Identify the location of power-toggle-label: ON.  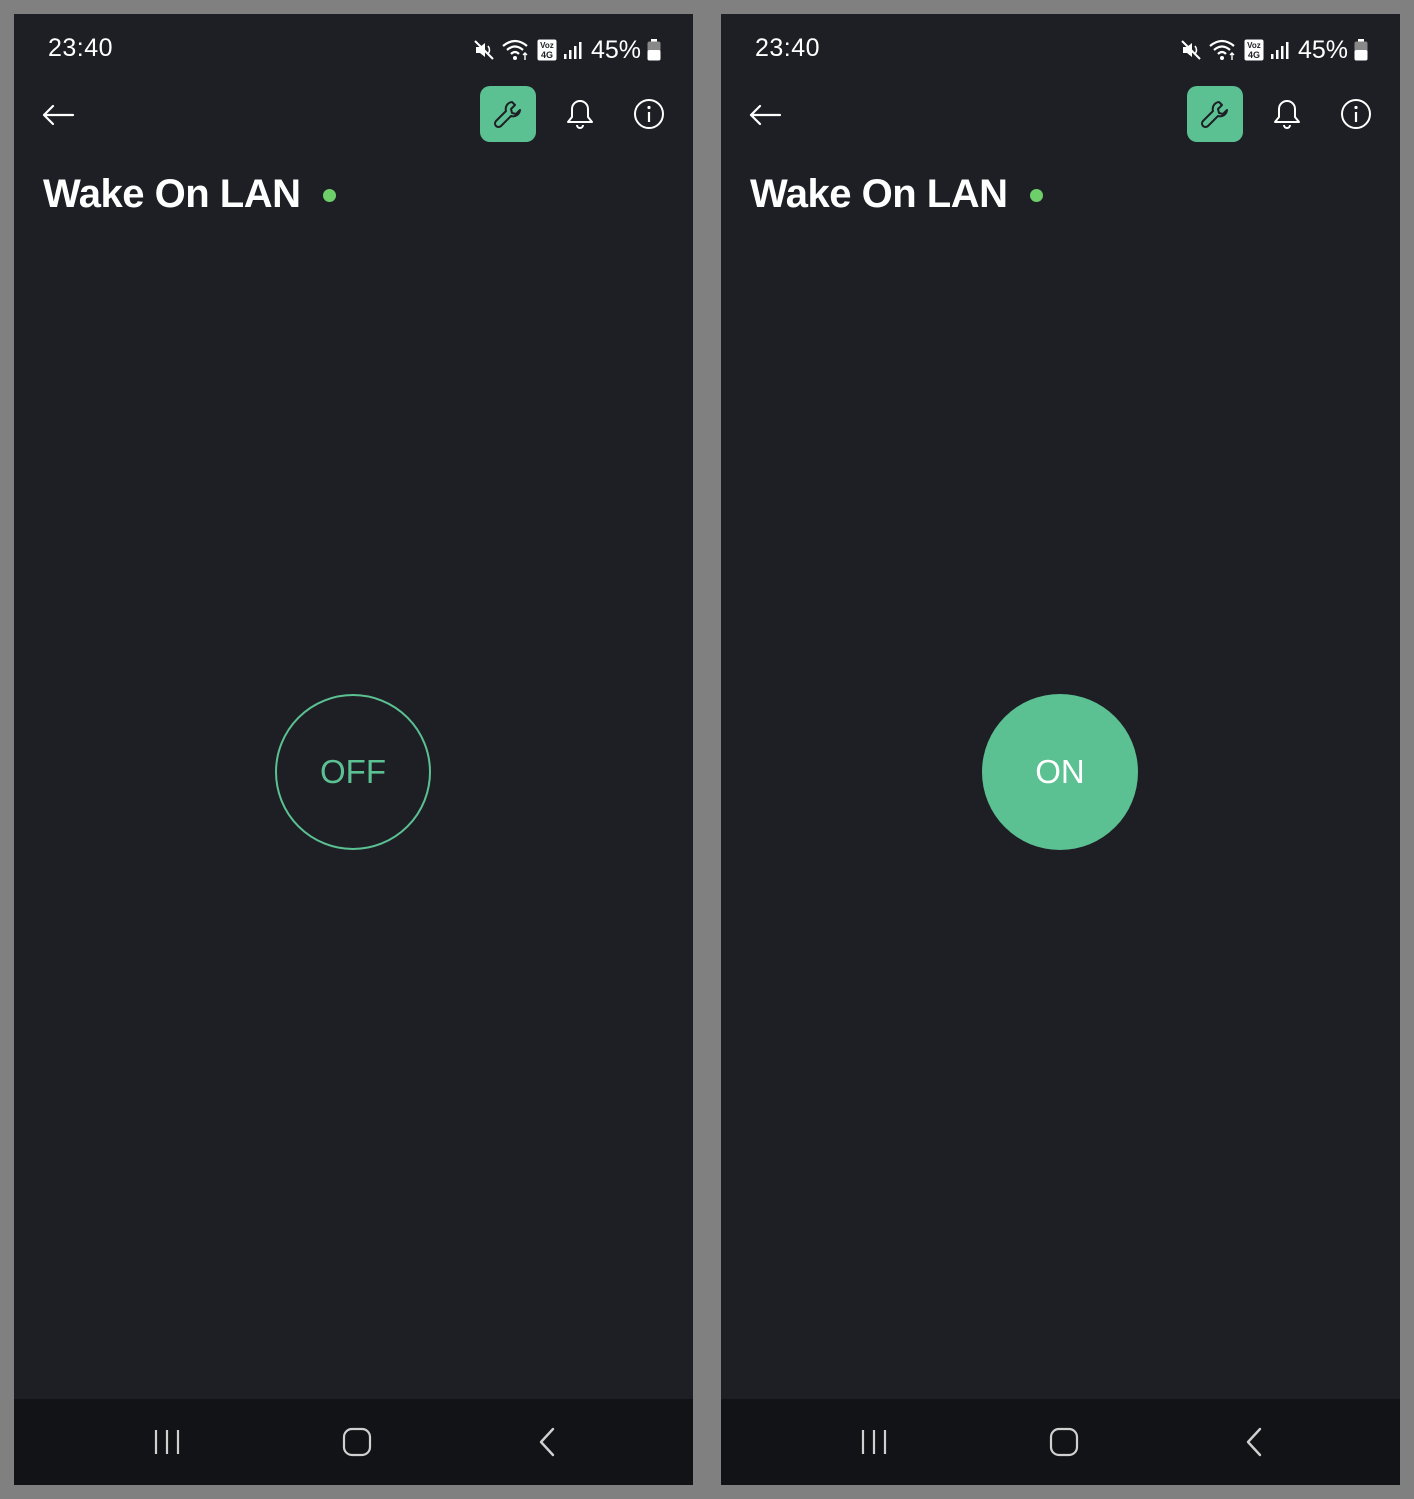
(1060, 771).